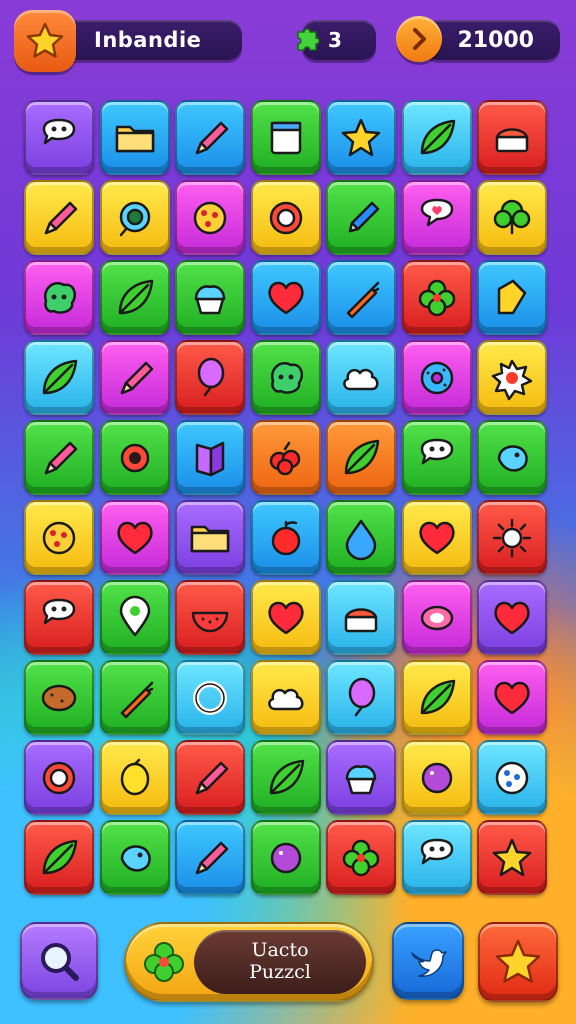  I want to click on play-puzzle-button: Uacto Puzzcl, so click(249, 962).